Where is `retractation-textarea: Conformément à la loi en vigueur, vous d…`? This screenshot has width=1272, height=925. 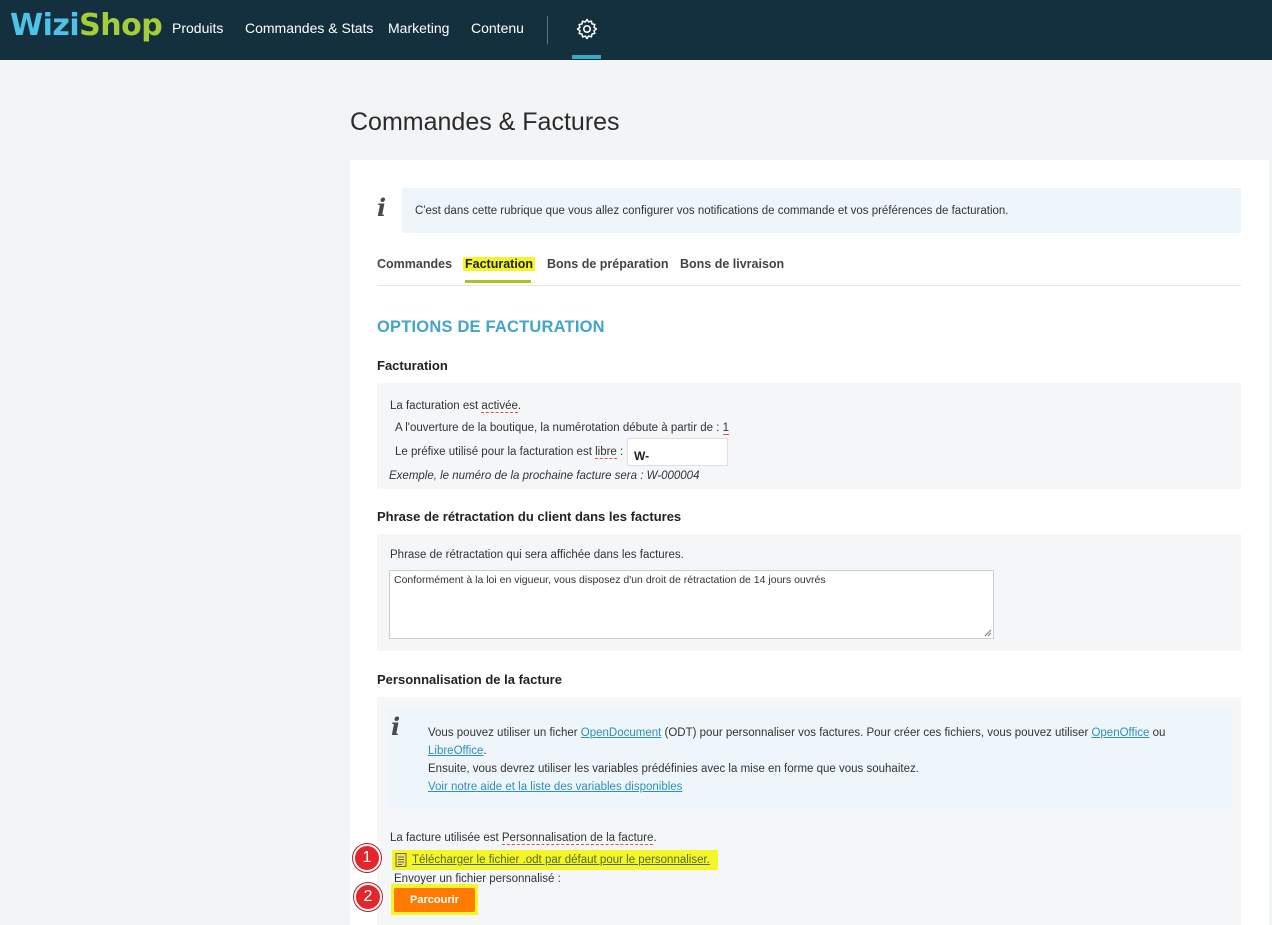
retractation-textarea: Conformément à la loi en vigueur, vous d… is located at coordinates (691, 604).